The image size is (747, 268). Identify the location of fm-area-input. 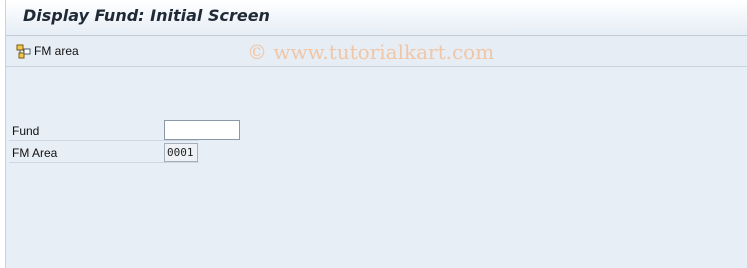
(181, 152).